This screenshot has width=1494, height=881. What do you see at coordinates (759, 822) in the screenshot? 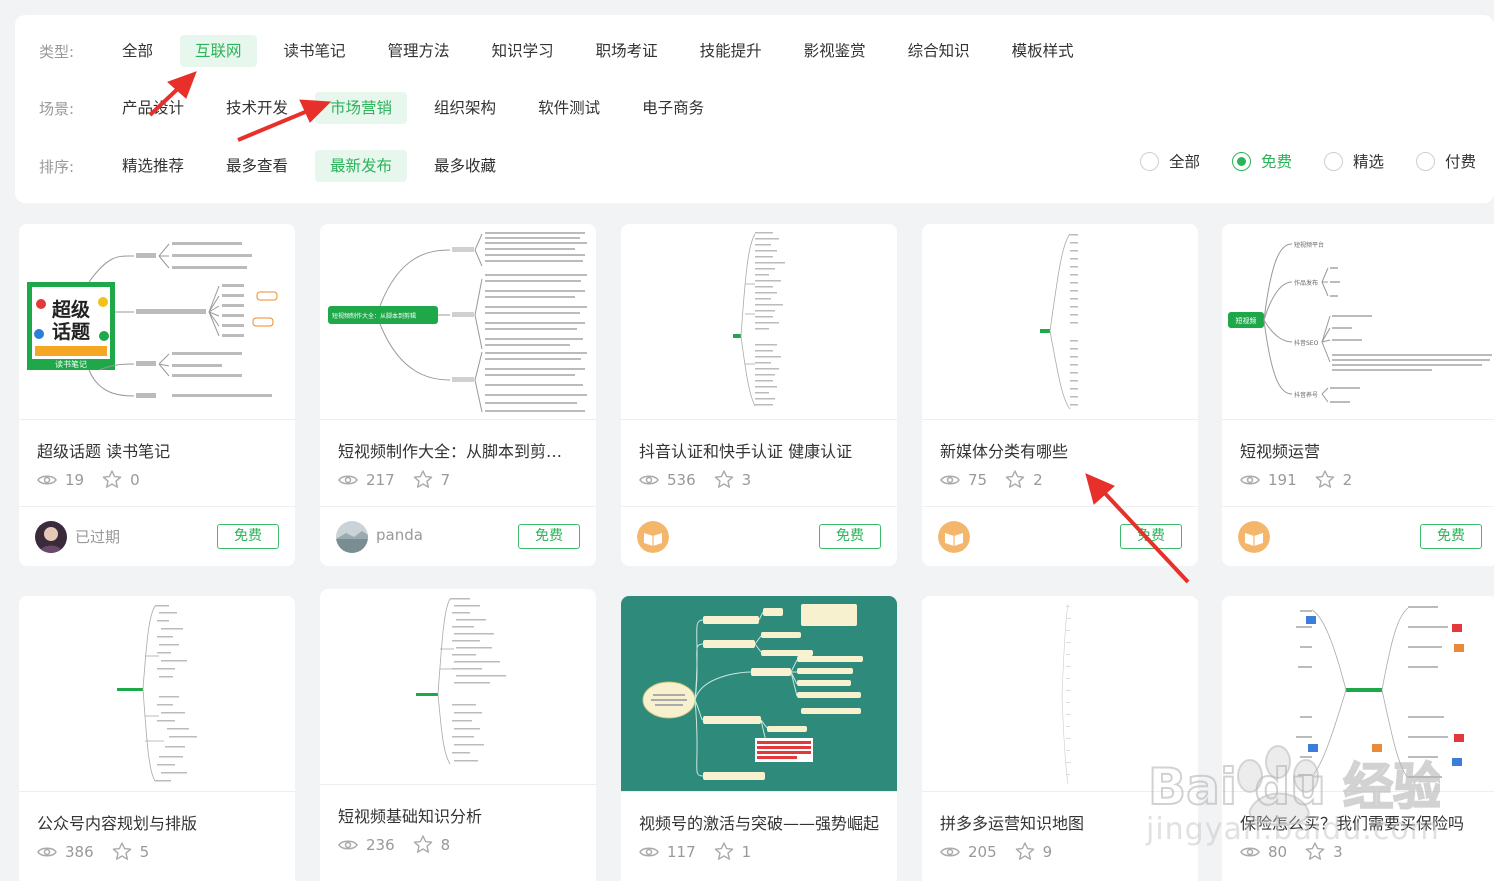
I see `card-title: 视频号的激活与突破——强势崛起` at bounding box center [759, 822].